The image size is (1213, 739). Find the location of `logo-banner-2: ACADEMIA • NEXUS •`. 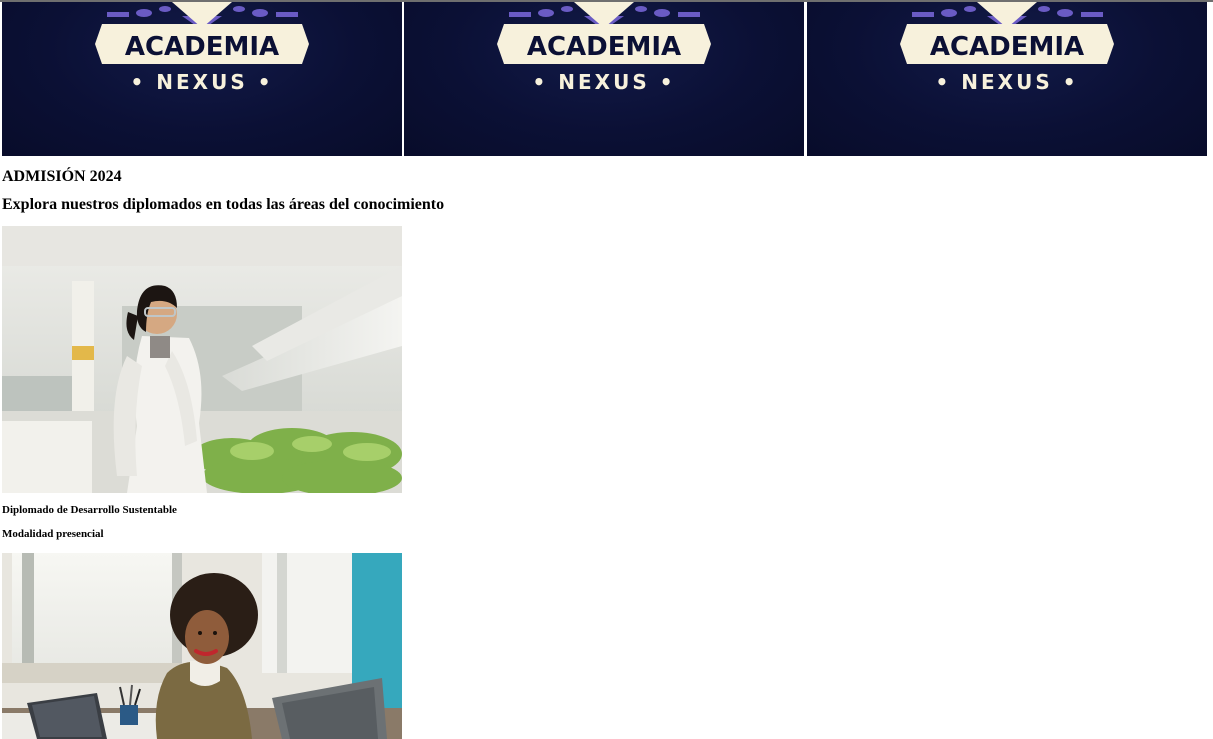

logo-banner-2: ACADEMIA • NEXUS • is located at coordinates (604, 79).